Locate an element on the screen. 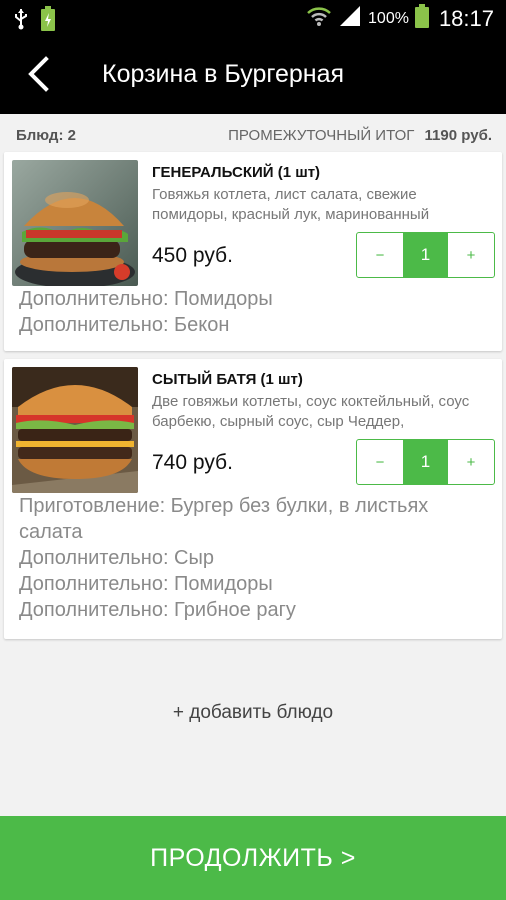 The width and height of the screenshot is (506, 900). subtotal-label: ПРОМЕЖУТОЧНЫЙ ИТОГ is located at coordinates (321, 135).